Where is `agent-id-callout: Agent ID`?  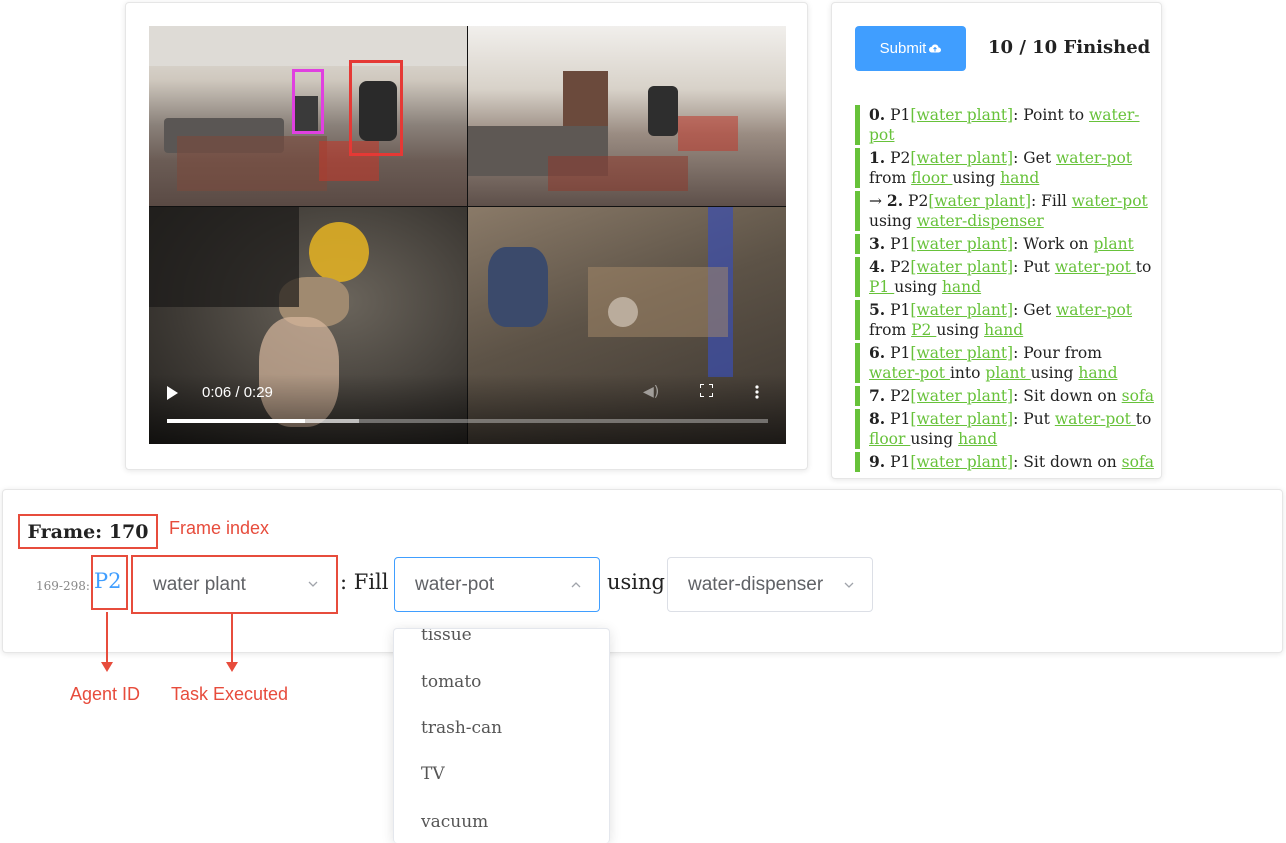
agent-id-callout: Agent ID is located at coordinates (105, 694).